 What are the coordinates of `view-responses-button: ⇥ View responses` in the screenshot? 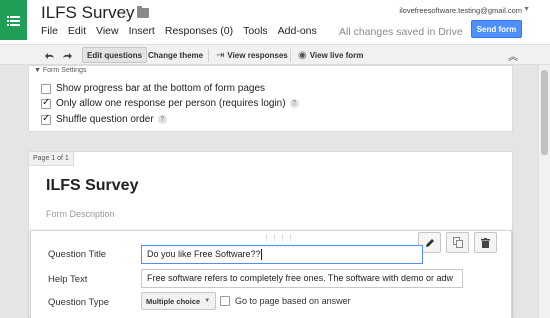 It's located at (252, 55).